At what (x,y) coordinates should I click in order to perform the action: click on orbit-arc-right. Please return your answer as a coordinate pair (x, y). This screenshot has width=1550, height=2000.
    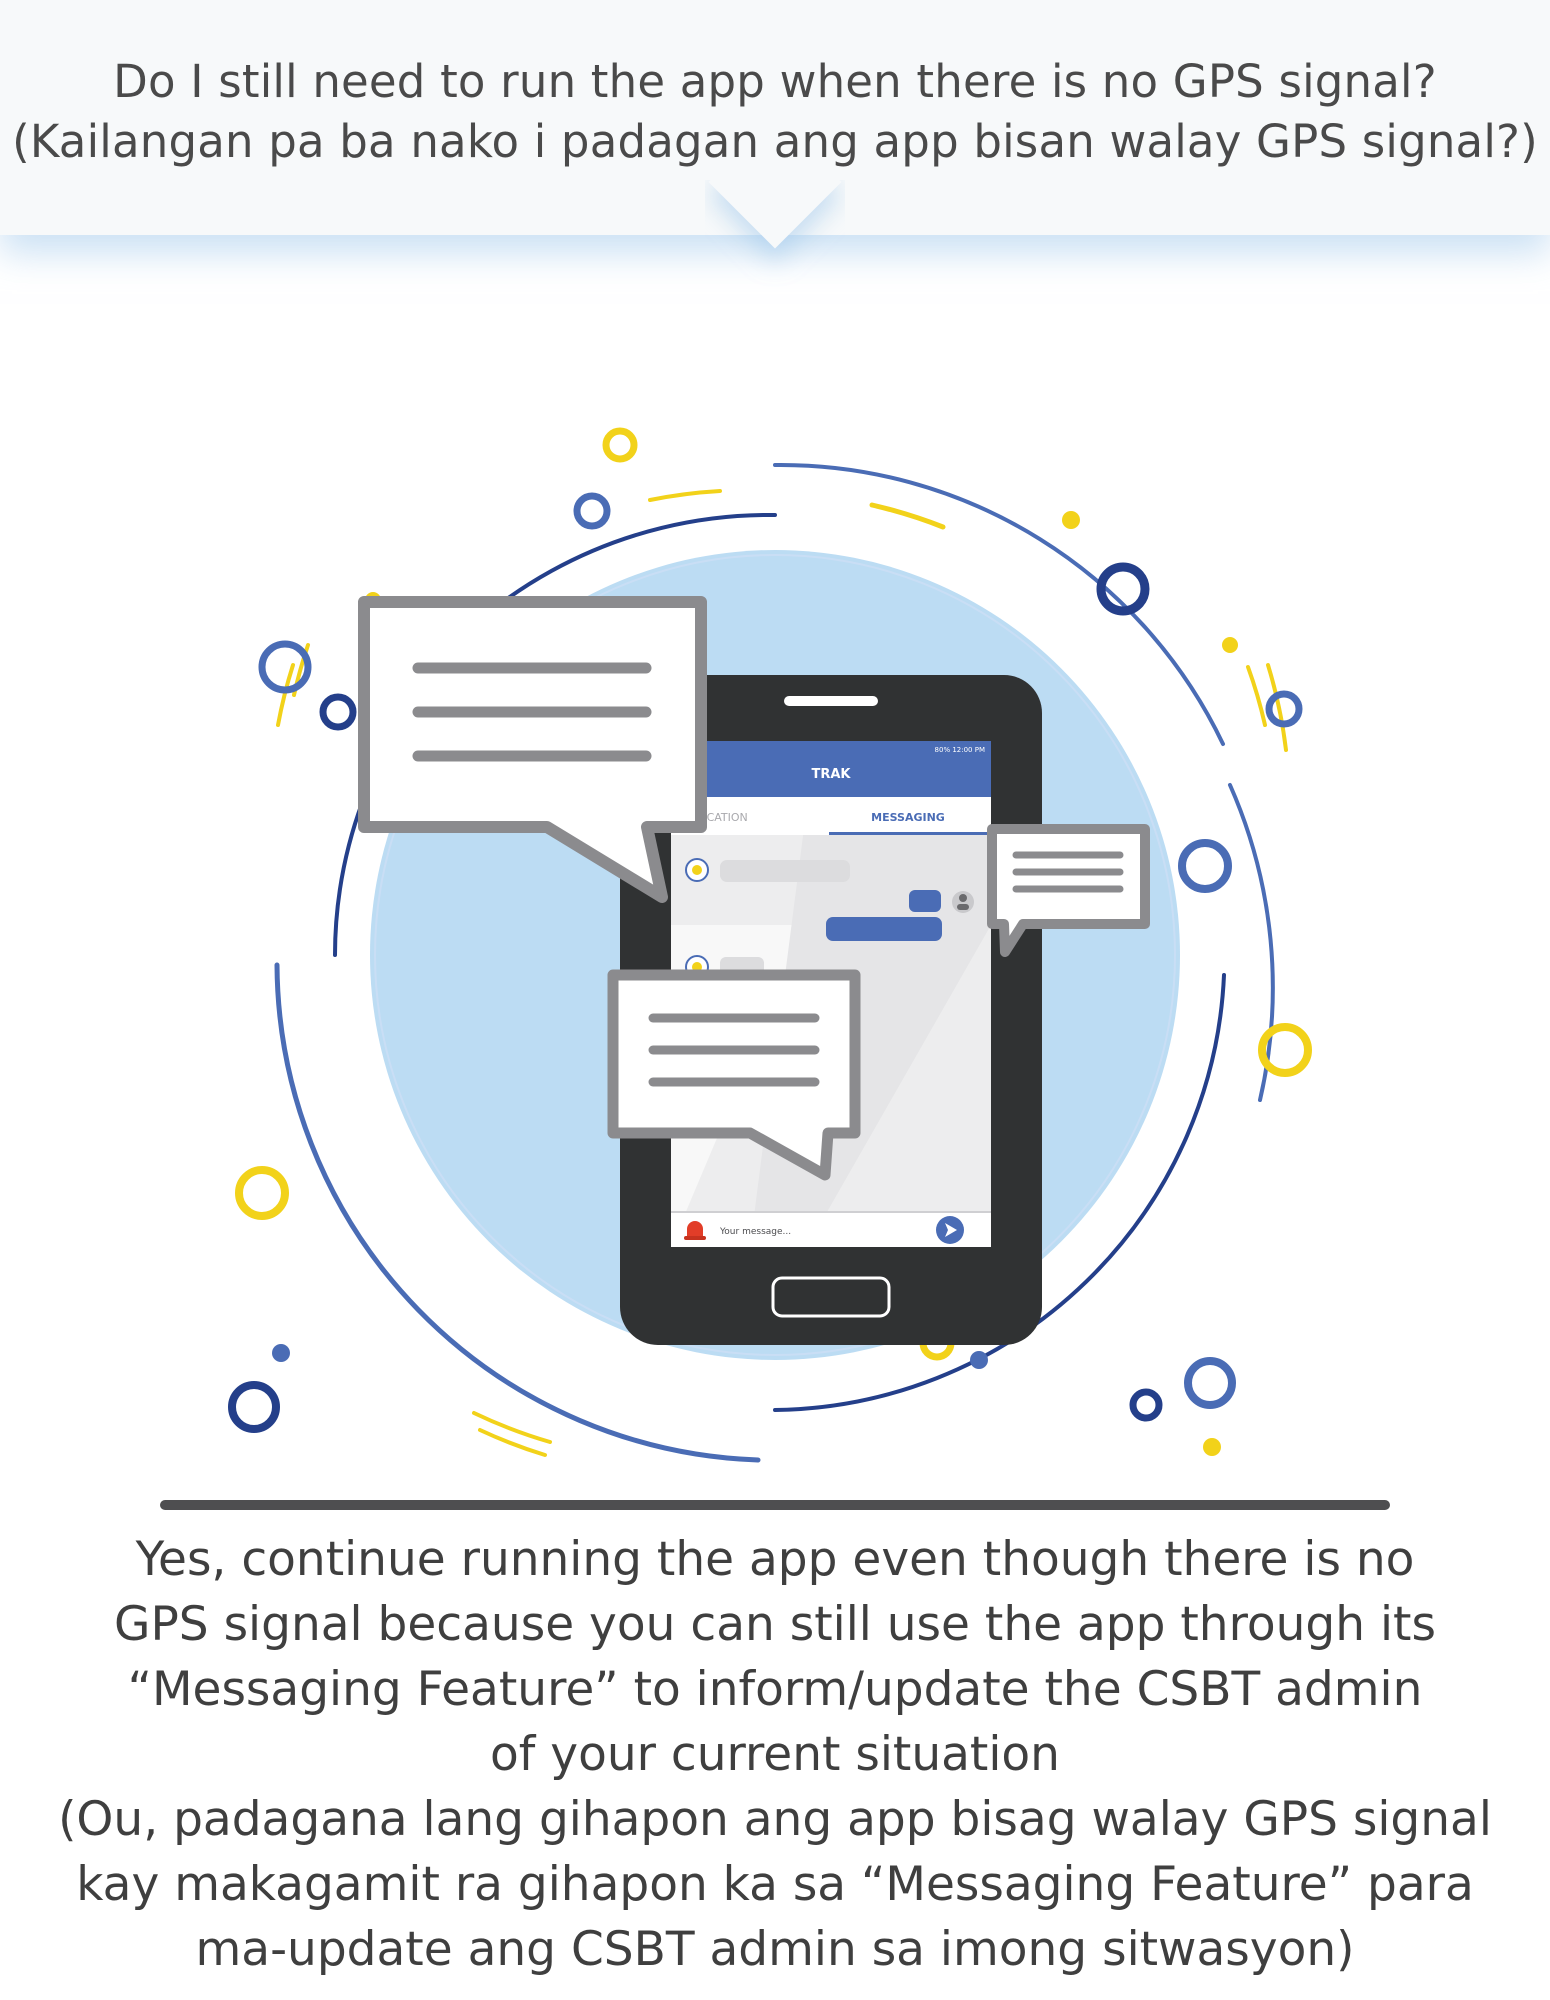
    Looking at the image, I should click on (1251, 942).